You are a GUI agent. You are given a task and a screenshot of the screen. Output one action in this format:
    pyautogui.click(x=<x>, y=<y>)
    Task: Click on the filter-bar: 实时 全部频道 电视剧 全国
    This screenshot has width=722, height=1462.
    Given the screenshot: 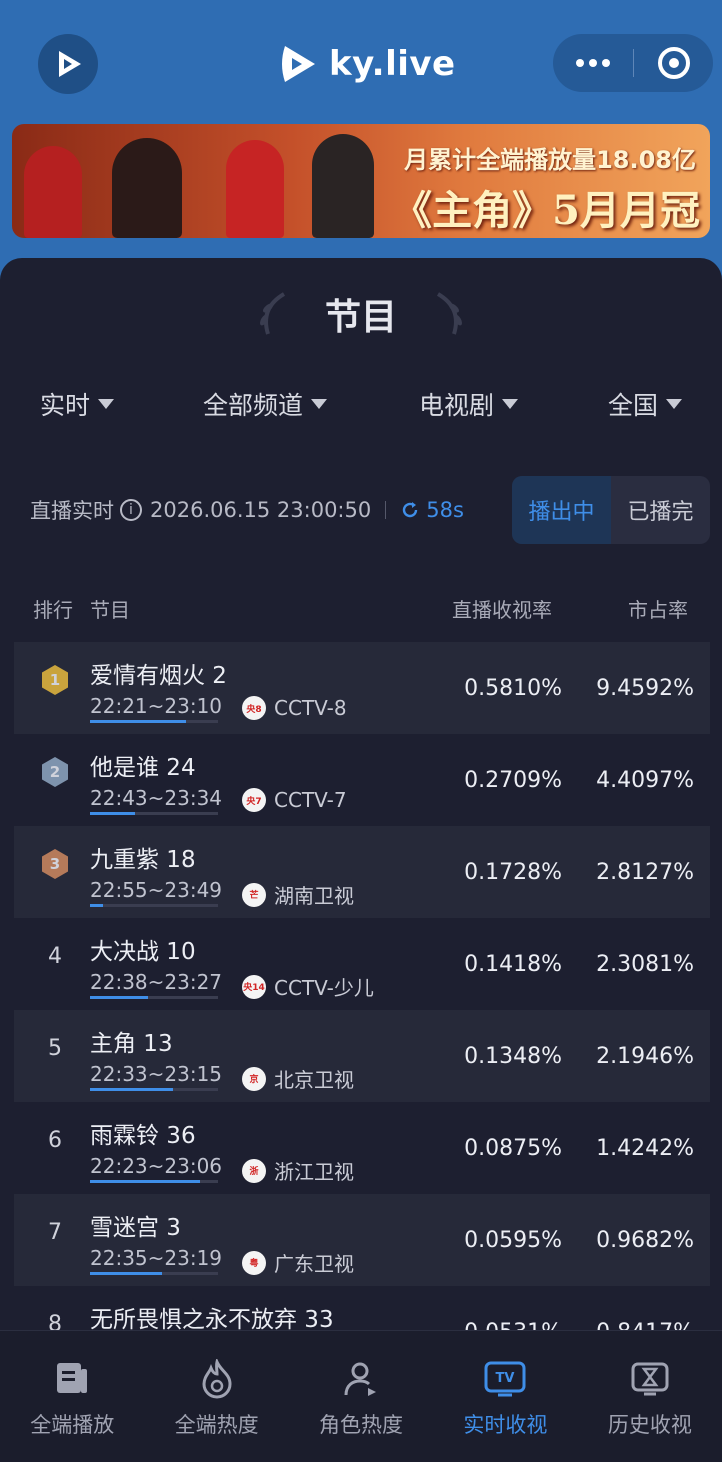 What is the action you would take?
    pyautogui.click(x=361, y=406)
    